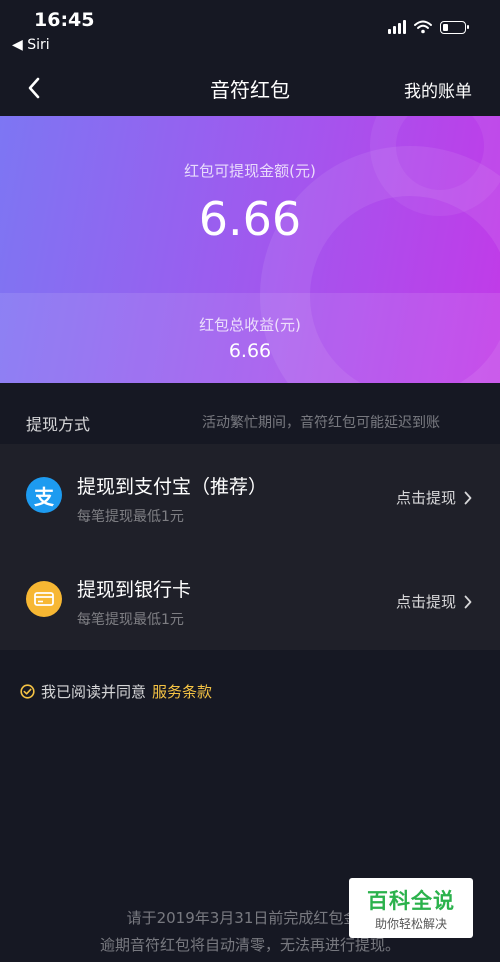 The width and height of the screenshot is (500, 962). I want to click on available-amount: 6.66, so click(250, 219).